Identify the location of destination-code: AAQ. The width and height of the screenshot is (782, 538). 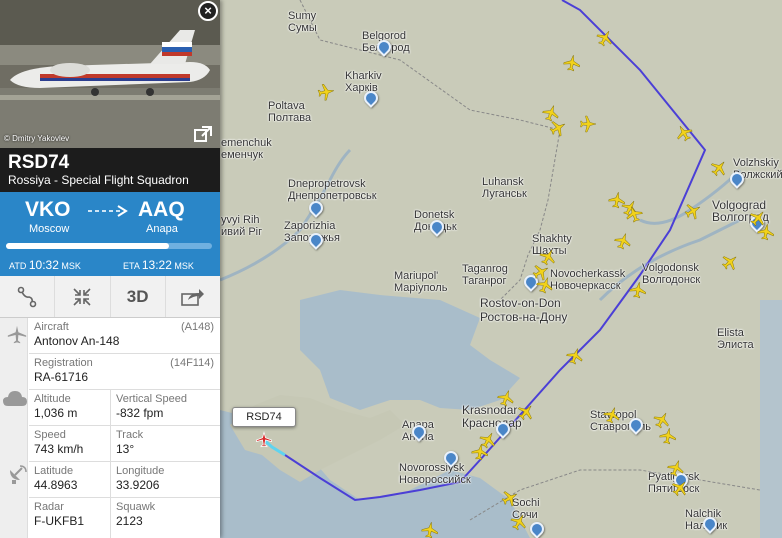
(161, 210).